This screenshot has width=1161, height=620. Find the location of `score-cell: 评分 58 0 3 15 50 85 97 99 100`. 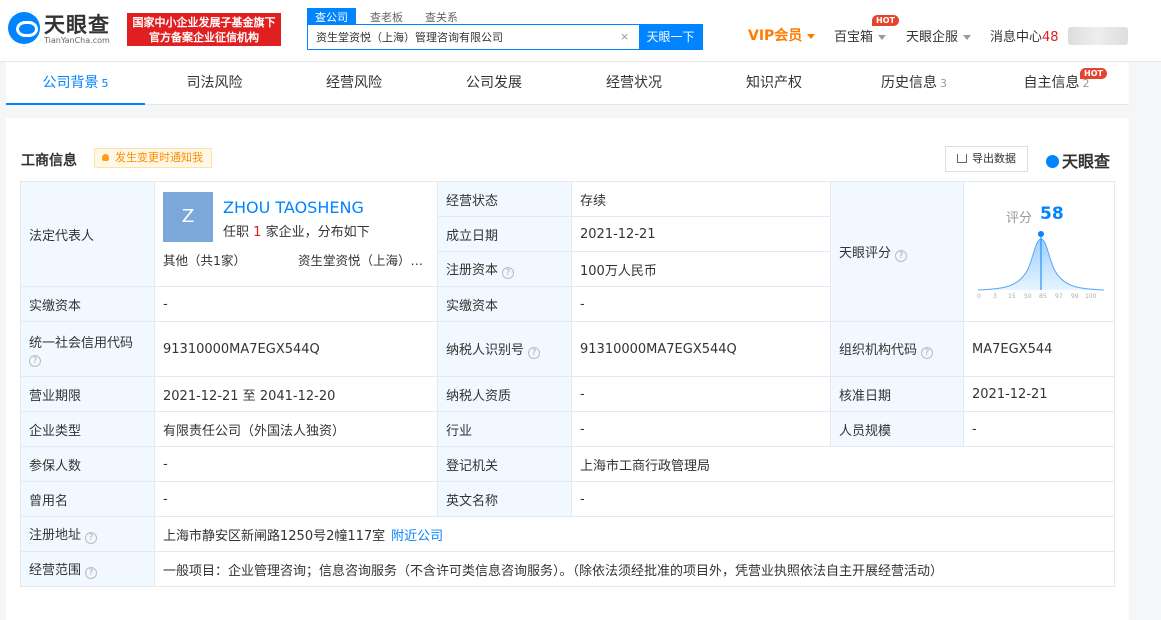

score-cell: 评分 58 0 3 15 50 85 97 99 100 is located at coordinates (1039, 251).